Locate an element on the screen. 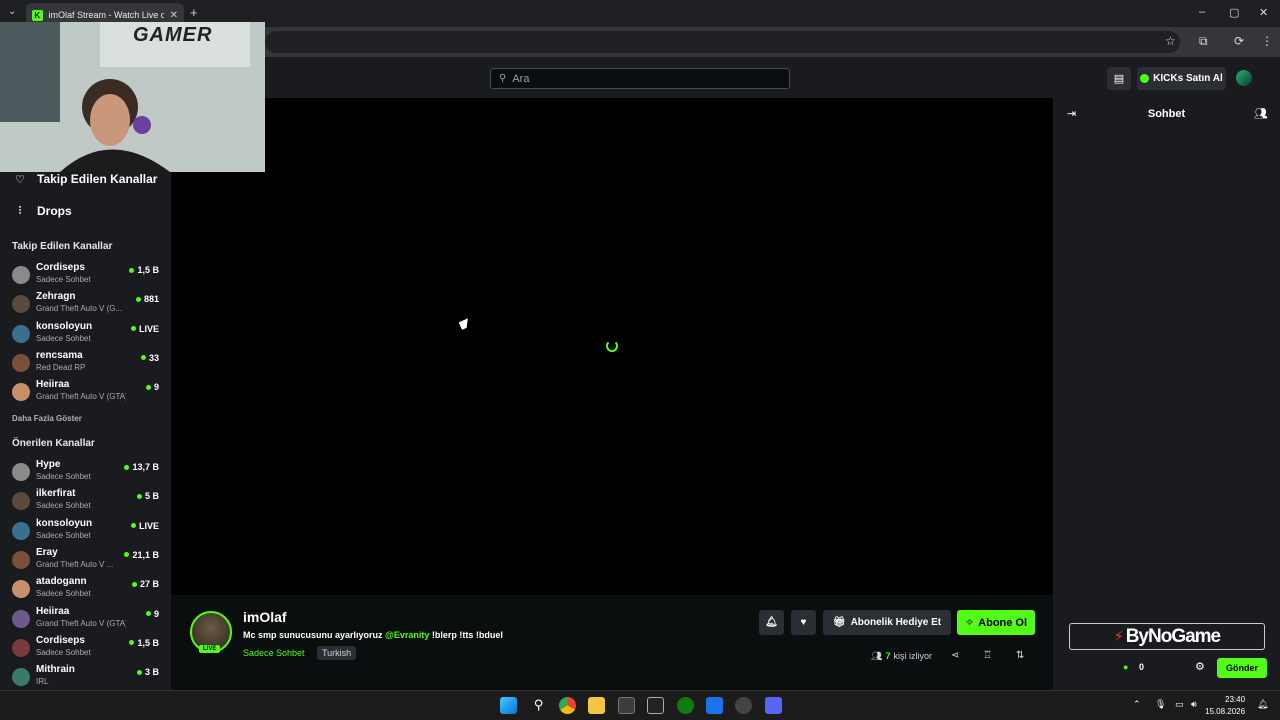  tab-close-icon: ✕ is located at coordinates (174, 15).